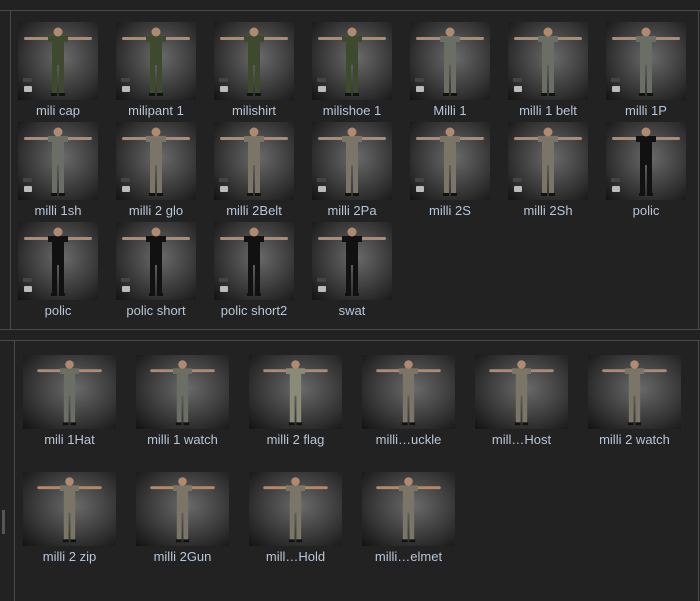  I want to click on asset-tile: milli…elmet, so click(408, 518).